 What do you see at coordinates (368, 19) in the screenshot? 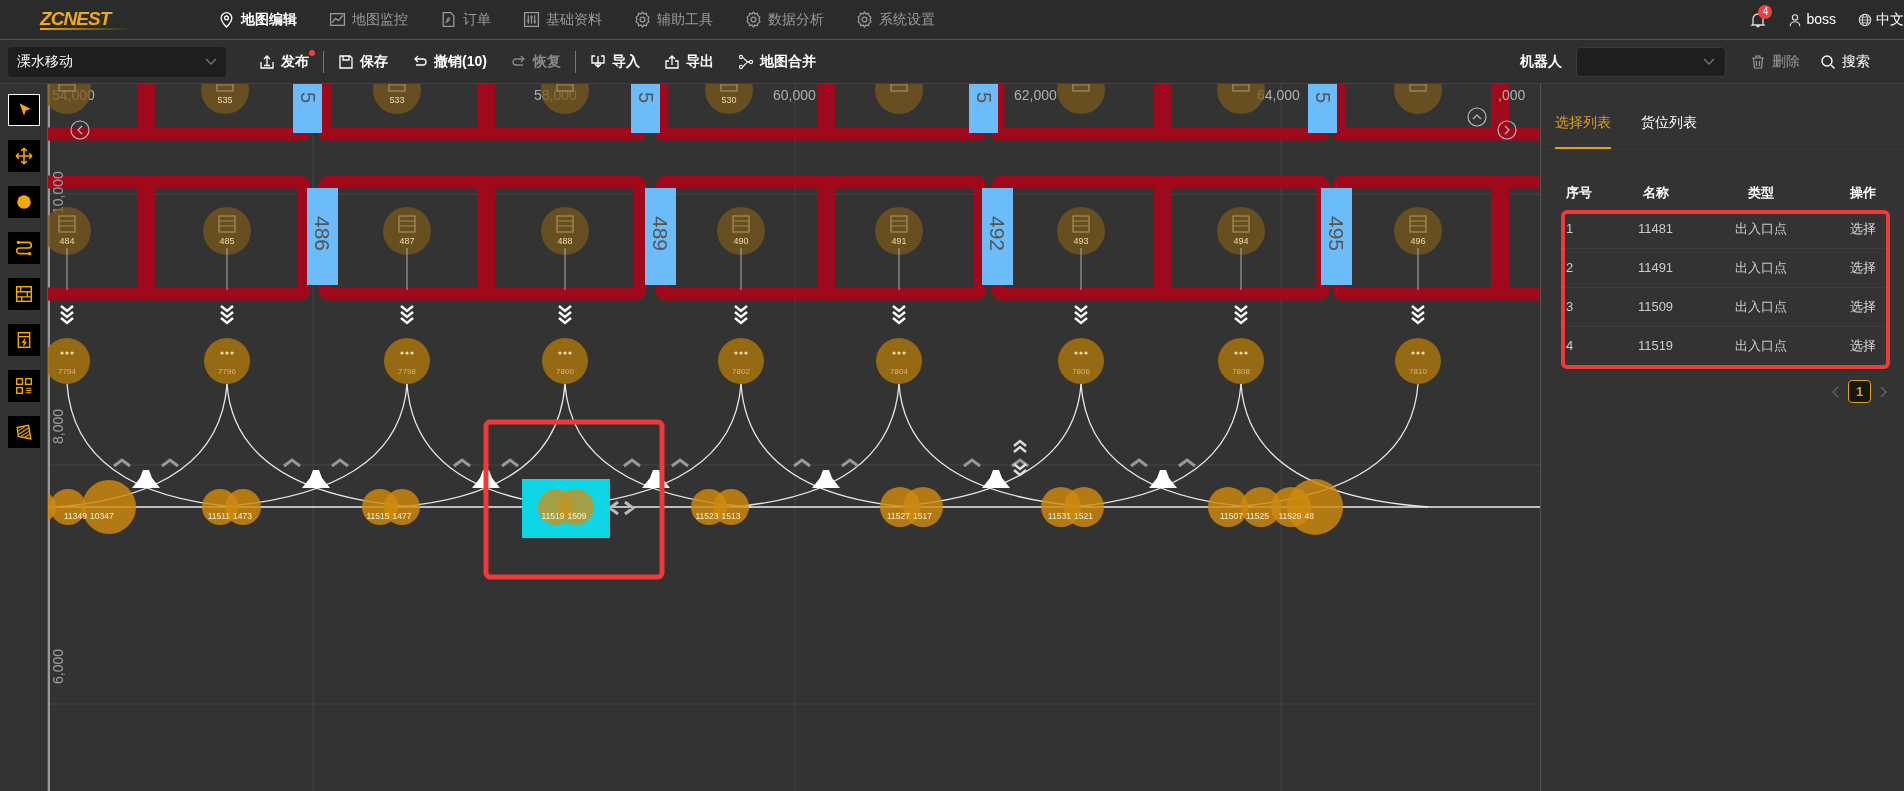
I see `nav-tab: 地图监控` at bounding box center [368, 19].